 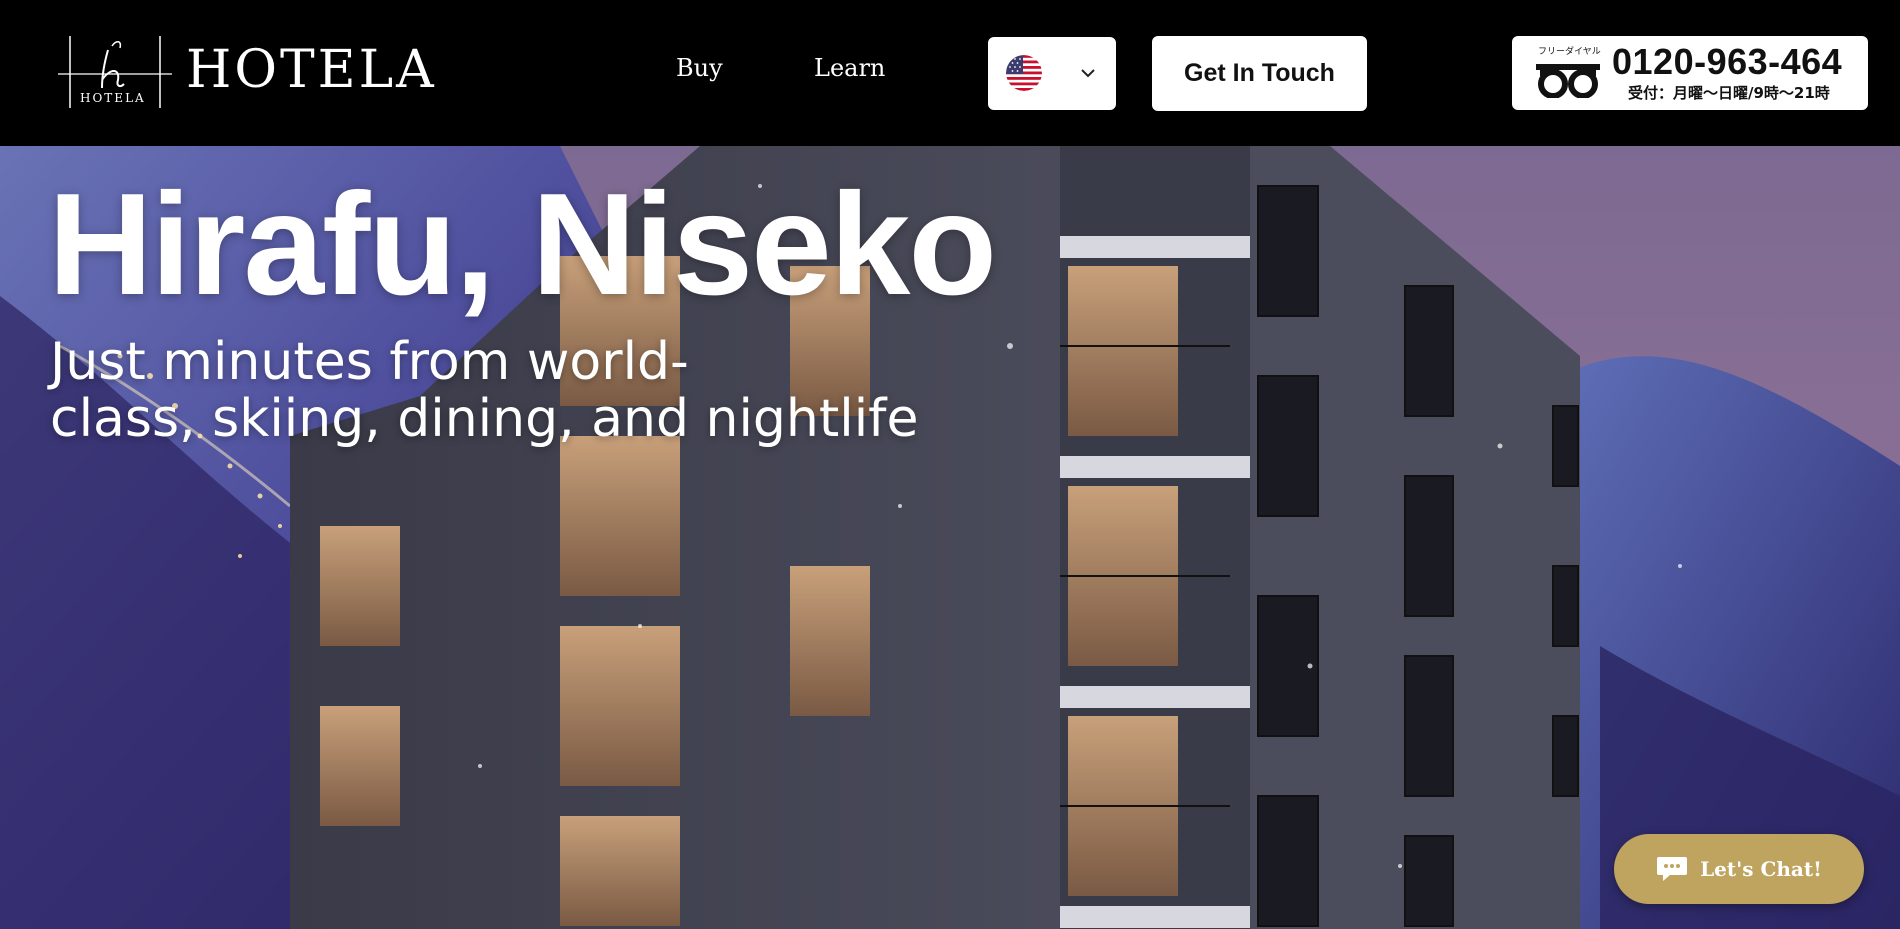 What do you see at coordinates (1088, 73) in the screenshot?
I see `chevron-down-icon` at bounding box center [1088, 73].